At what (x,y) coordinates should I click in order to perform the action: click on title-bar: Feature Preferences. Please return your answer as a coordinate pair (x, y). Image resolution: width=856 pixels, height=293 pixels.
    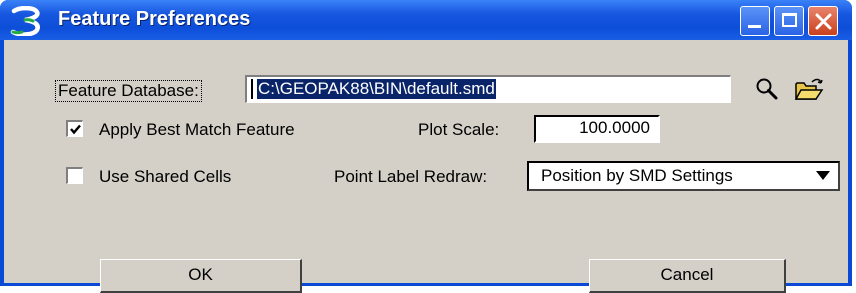
    Looking at the image, I should click on (426, 20).